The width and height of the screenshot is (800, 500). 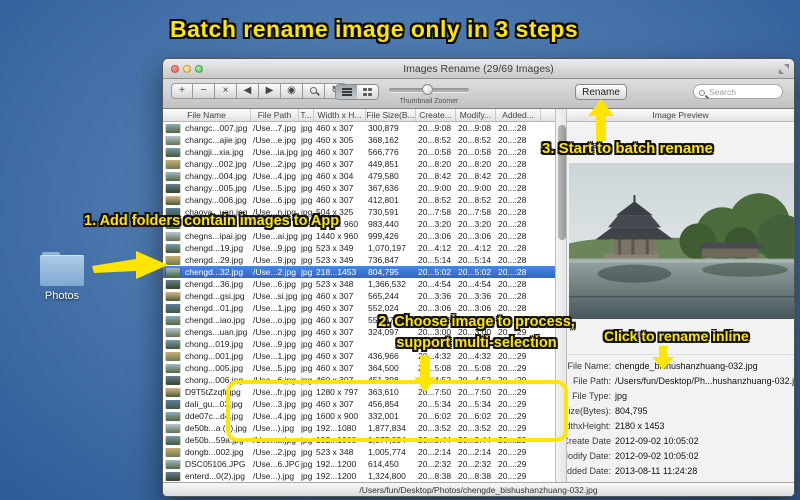 I want to click on thumbnail-zoomer-slider, so click(x=429, y=89).